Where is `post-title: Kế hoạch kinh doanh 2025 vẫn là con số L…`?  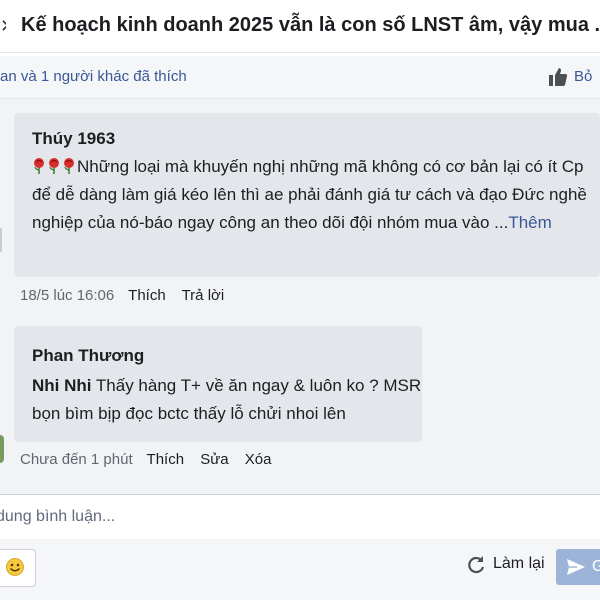
post-title: Kế hoạch kinh doanh 2025 vẫn là con số L… is located at coordinates (310, 25).